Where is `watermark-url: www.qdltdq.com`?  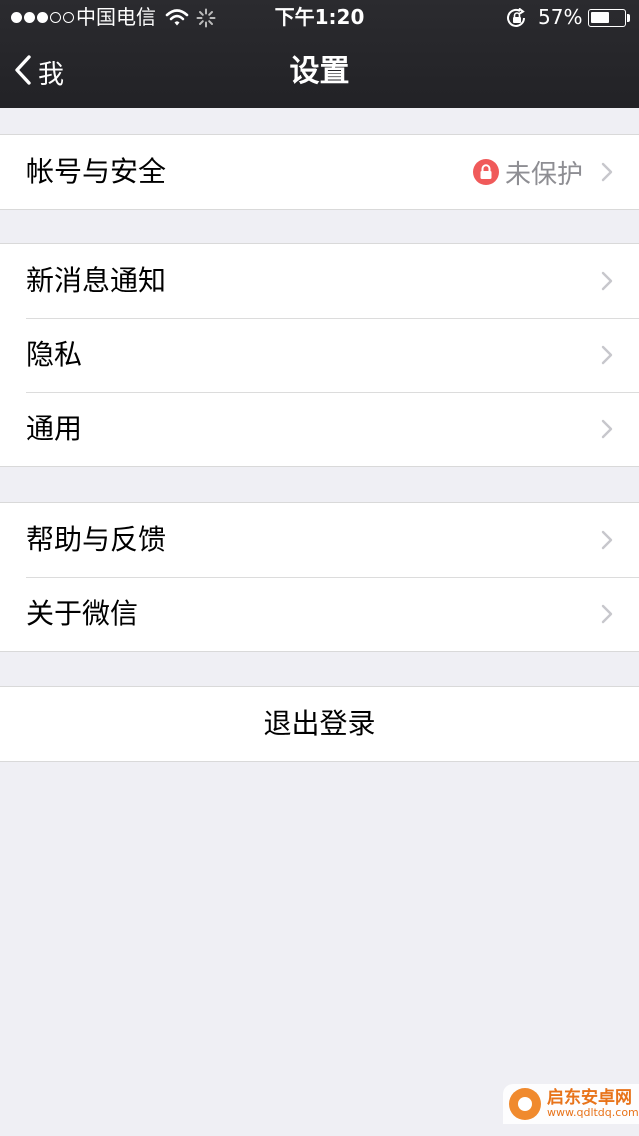 watermark-url: www.qdltdq.com is located at coordinates (593, 1113).